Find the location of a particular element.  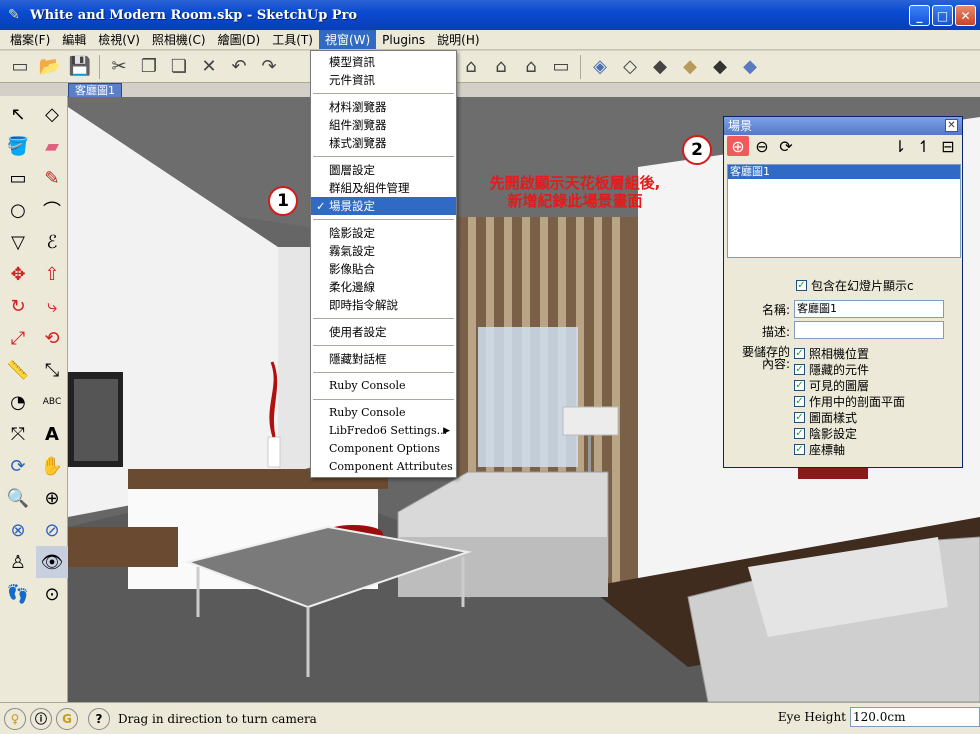

menu-materials: 材料瀏覽器 is located at coordinates (383, 107).